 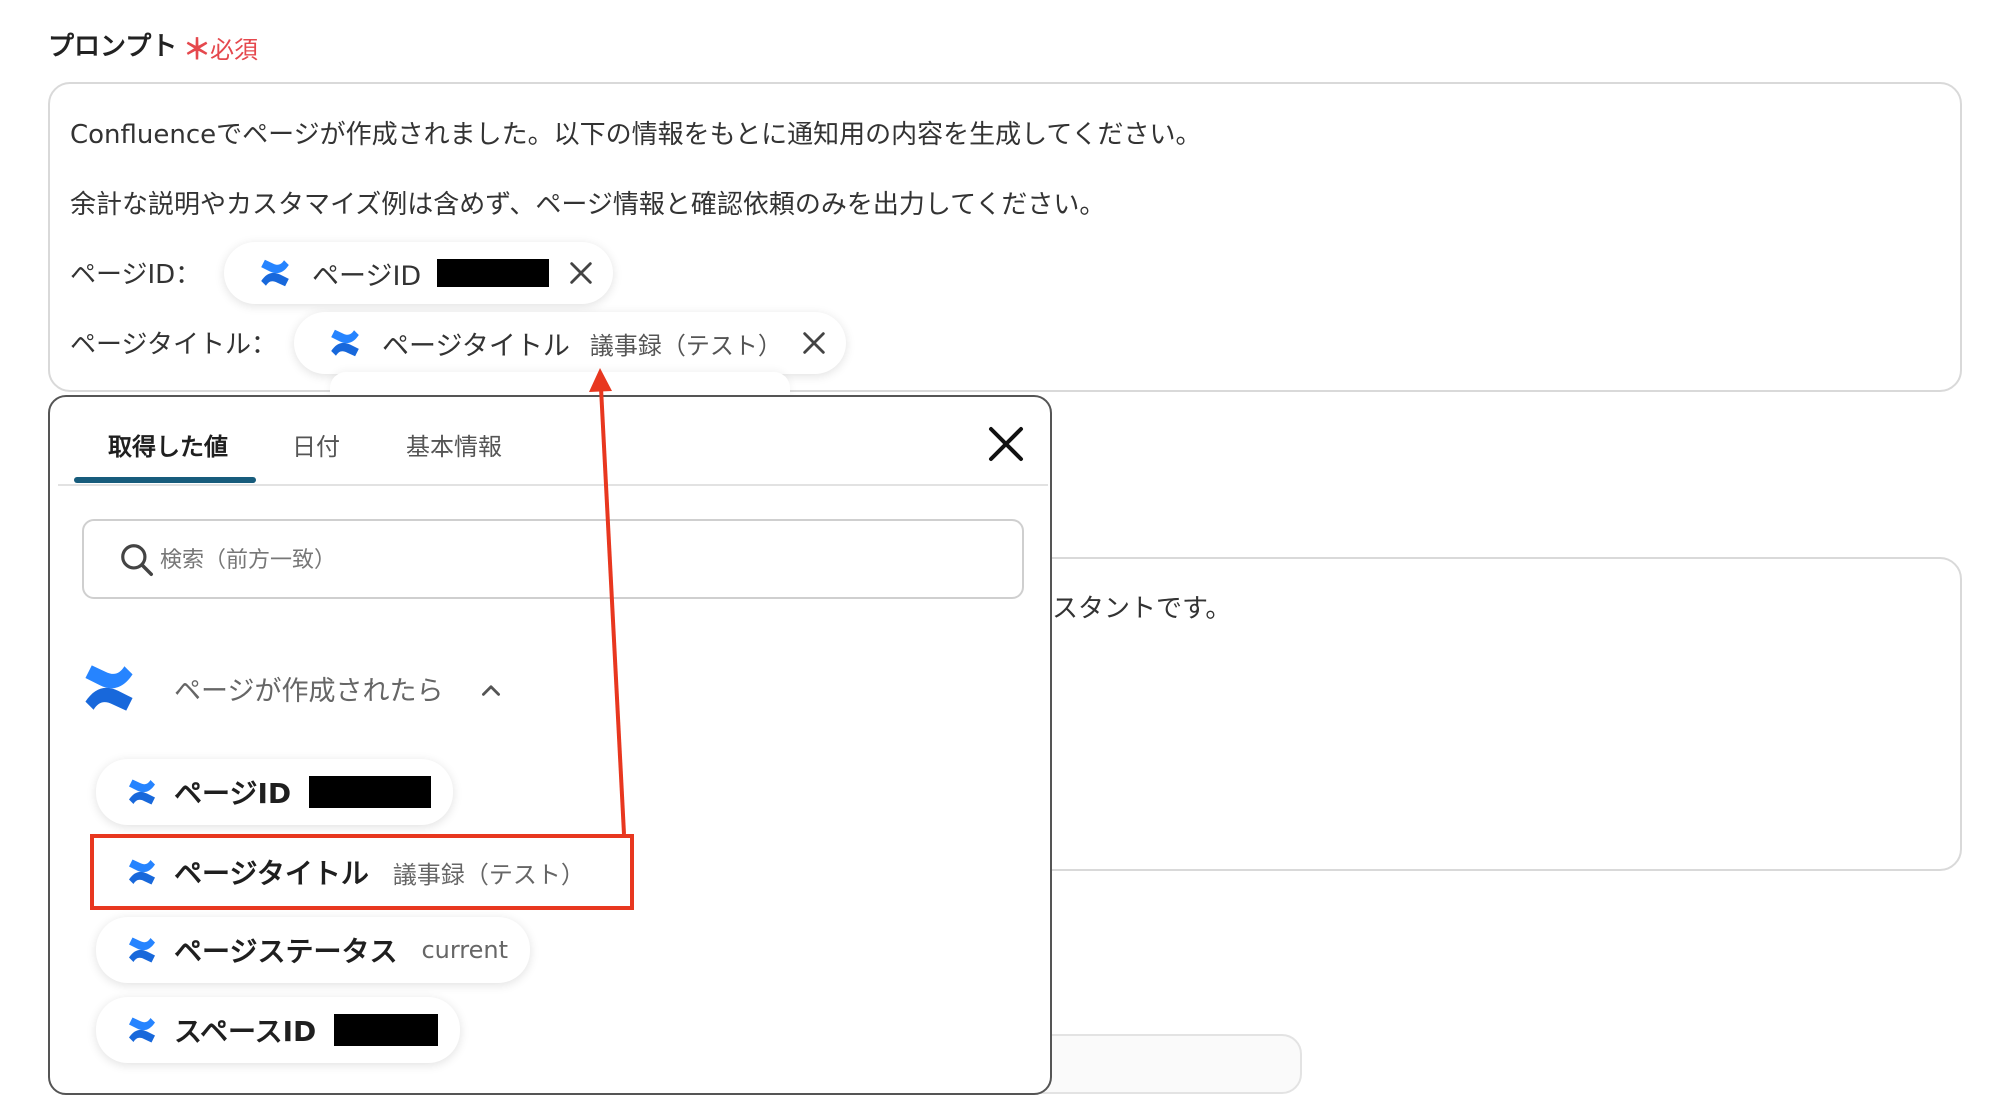 I want to click on value-item-label: ページID, so click(x=233, y=793).